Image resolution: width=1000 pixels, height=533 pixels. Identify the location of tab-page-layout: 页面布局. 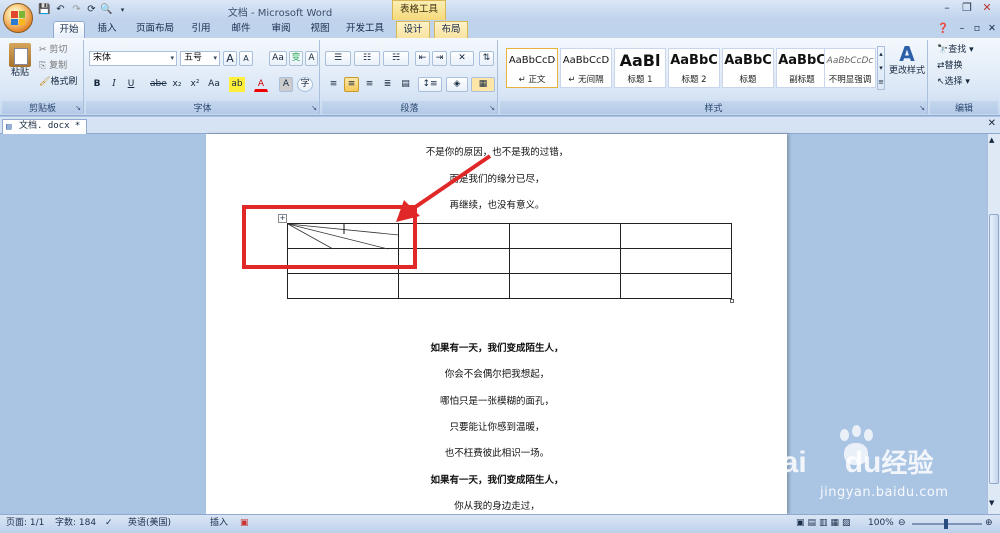
(155, 29).